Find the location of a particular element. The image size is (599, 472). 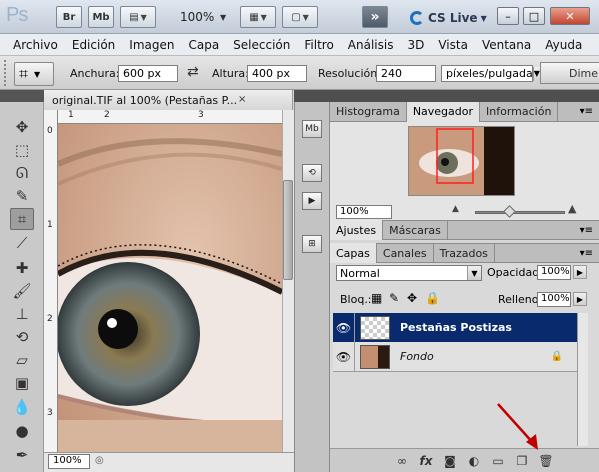

menu-edicion: Edición is located at coordinates (93, 45).